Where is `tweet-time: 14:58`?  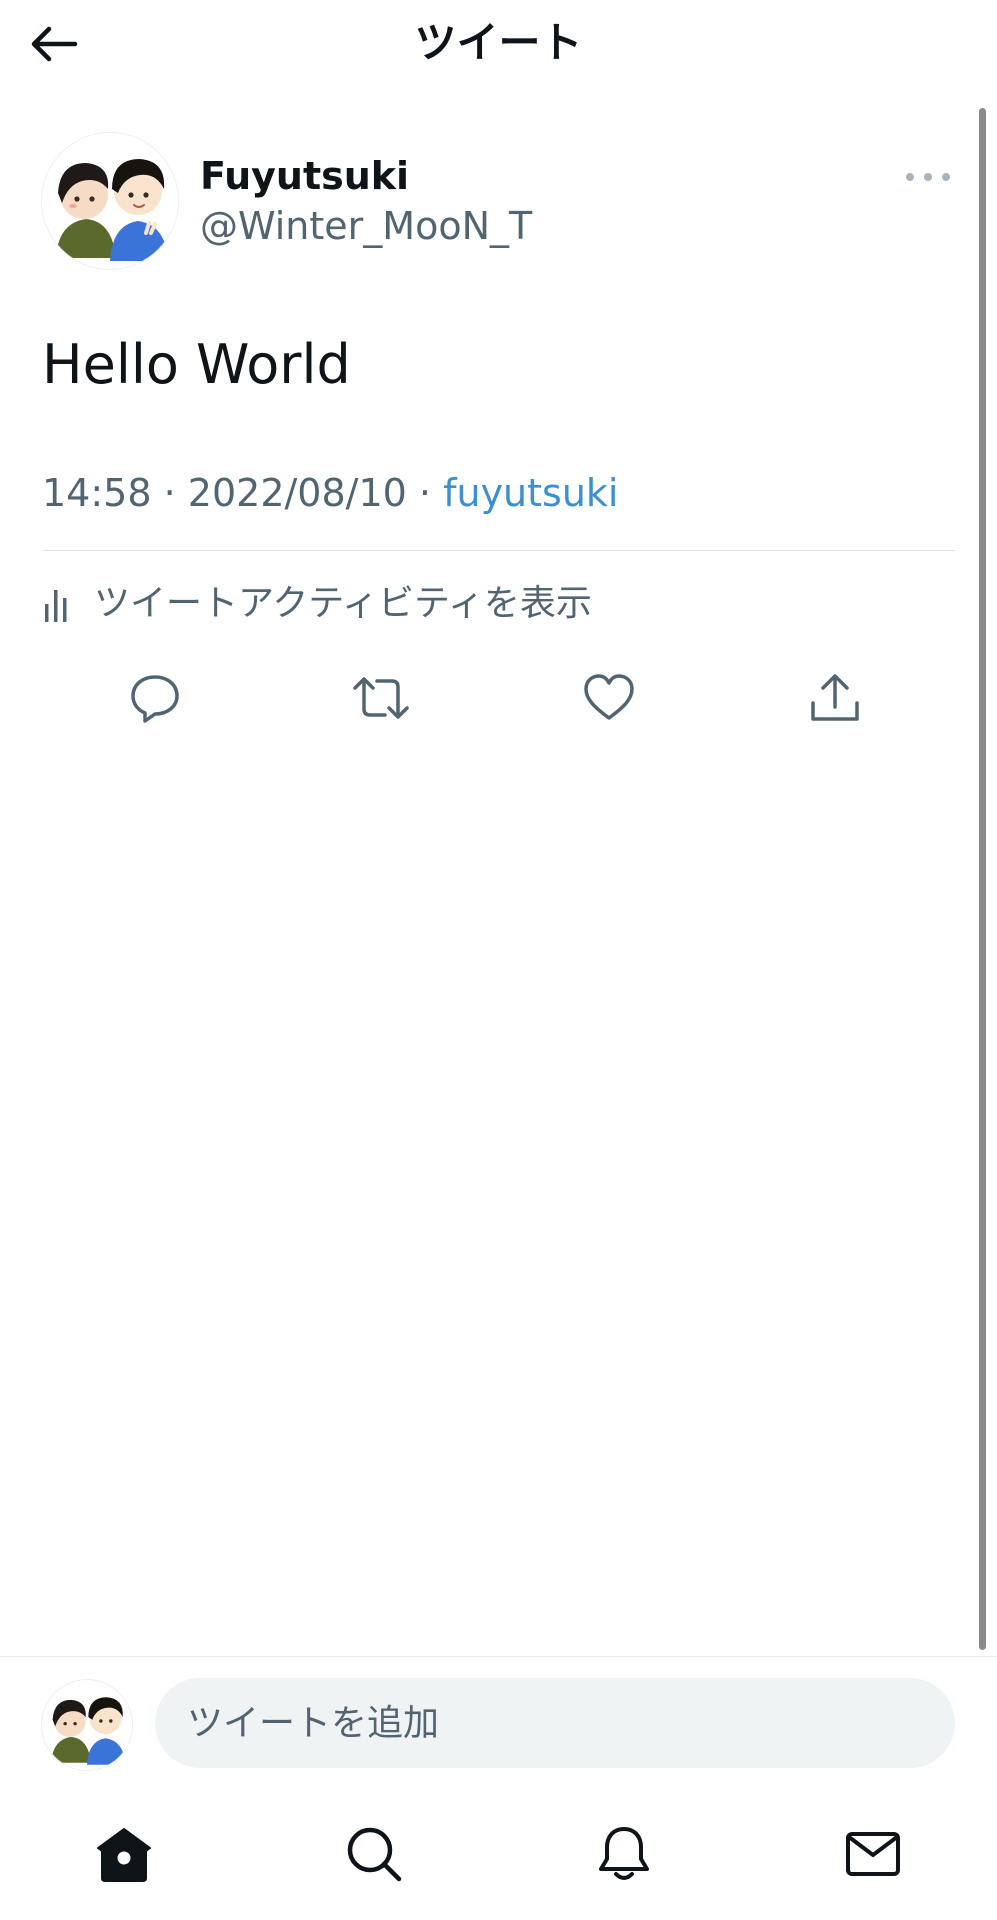
tweet-time: 14:58 is located at coordinates (97, 493).